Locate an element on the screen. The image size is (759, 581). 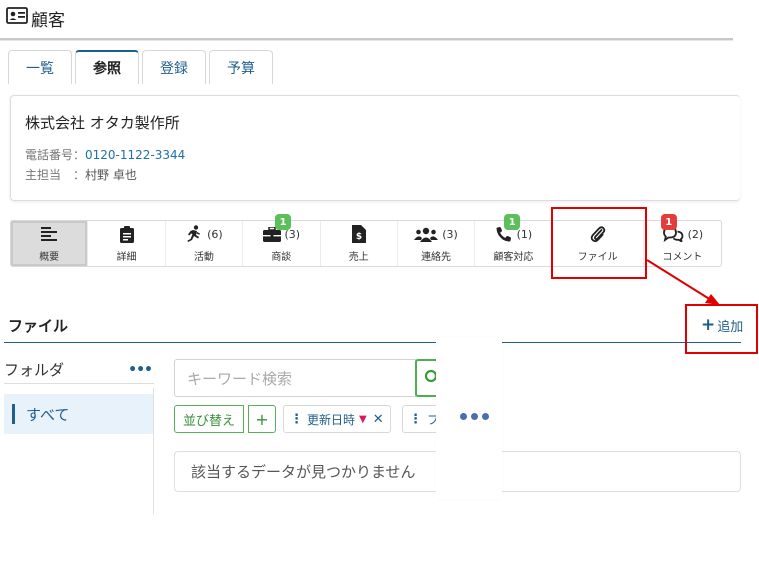
toolbar-label: 顧客対応 is located at coordinates (513, 257).